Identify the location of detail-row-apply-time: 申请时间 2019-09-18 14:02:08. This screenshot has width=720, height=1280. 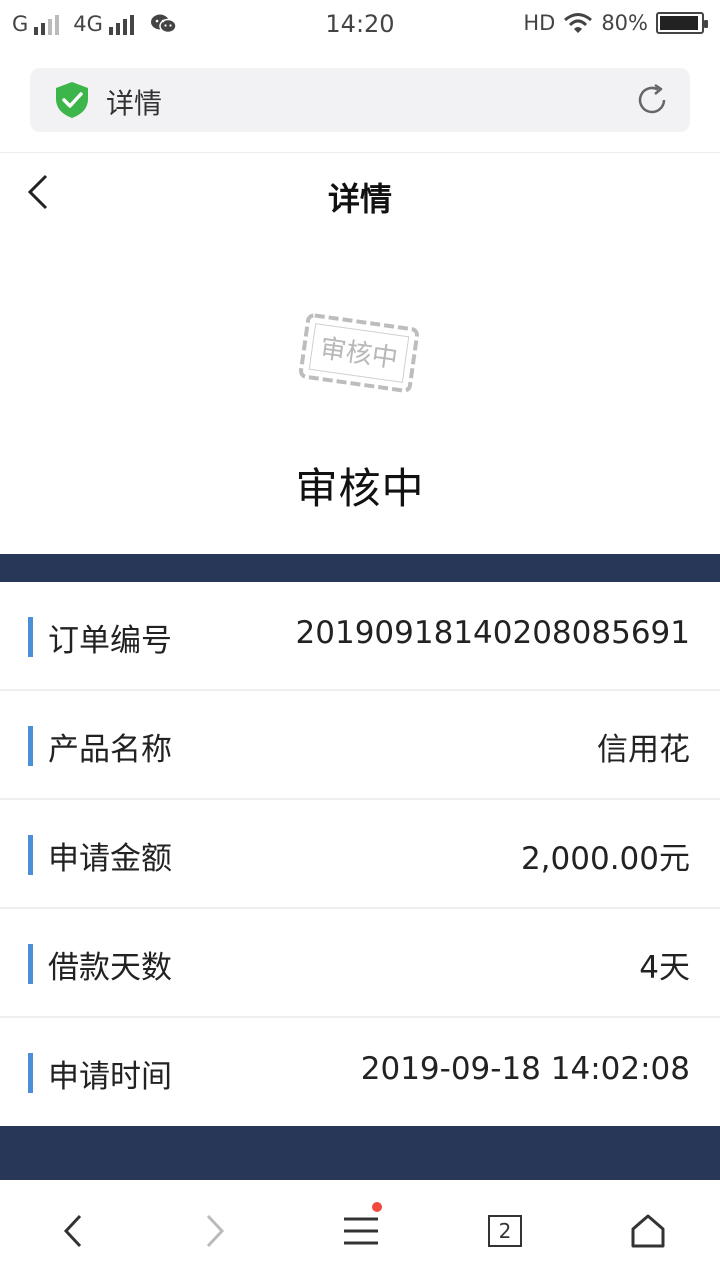
(360, 1072).